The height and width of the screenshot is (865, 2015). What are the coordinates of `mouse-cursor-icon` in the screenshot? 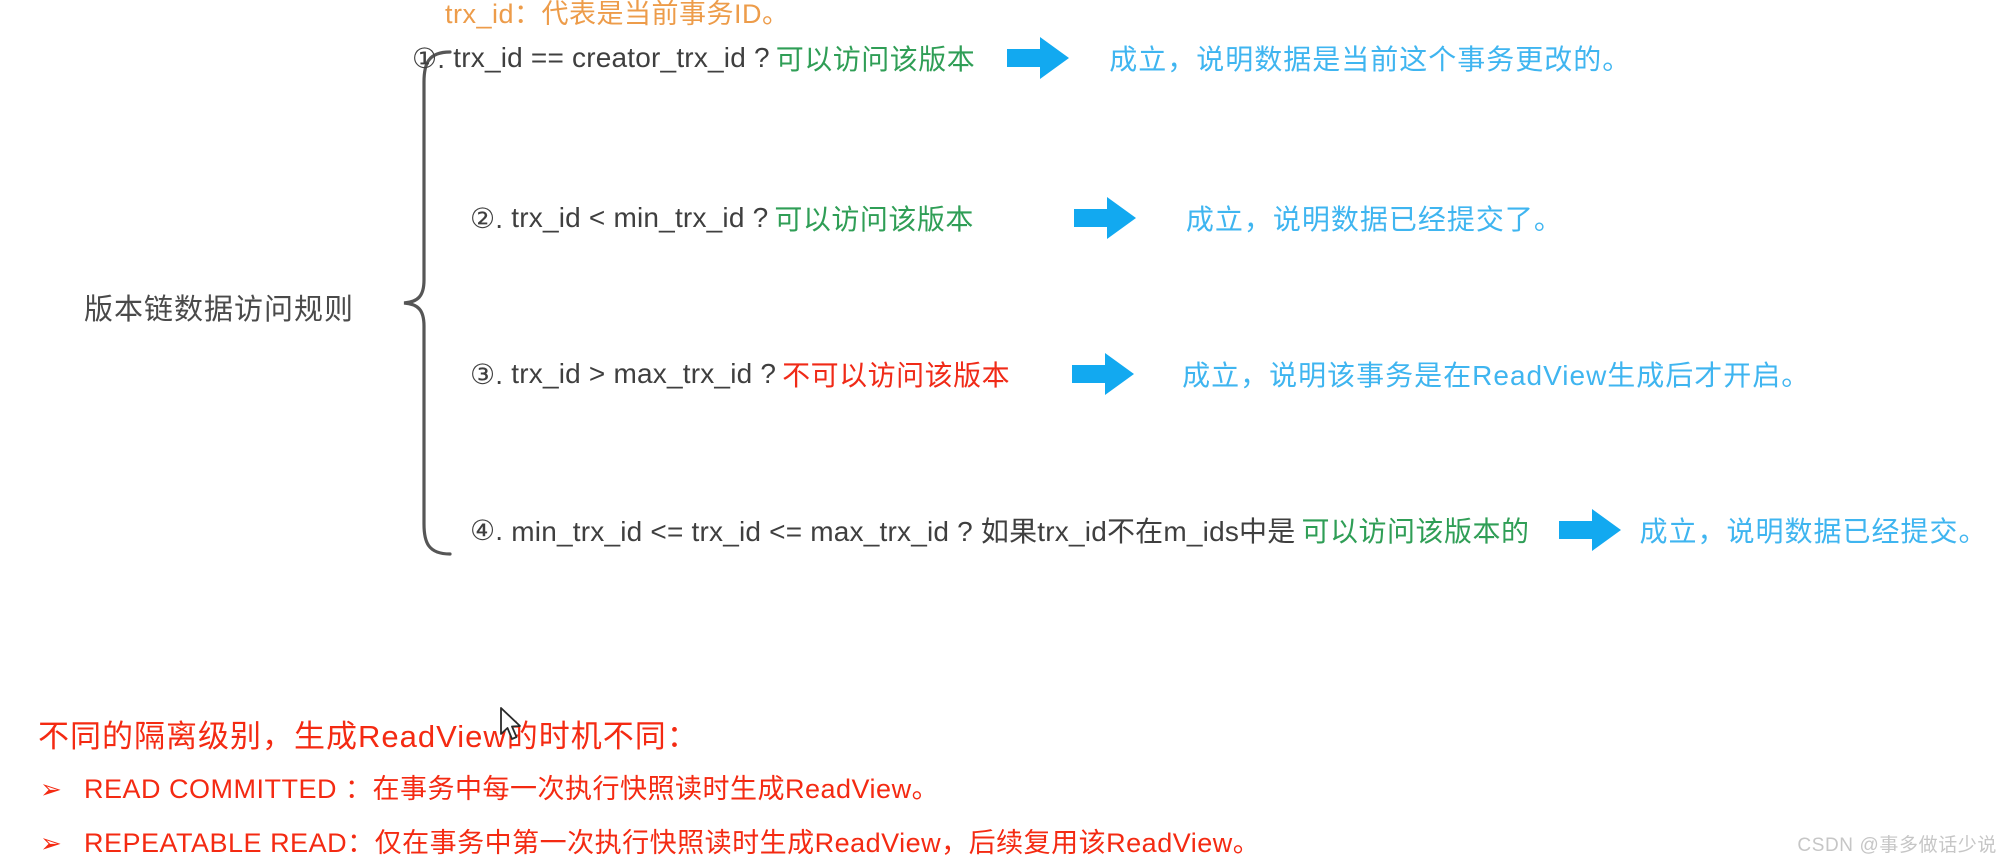 It's located at (510, 723).